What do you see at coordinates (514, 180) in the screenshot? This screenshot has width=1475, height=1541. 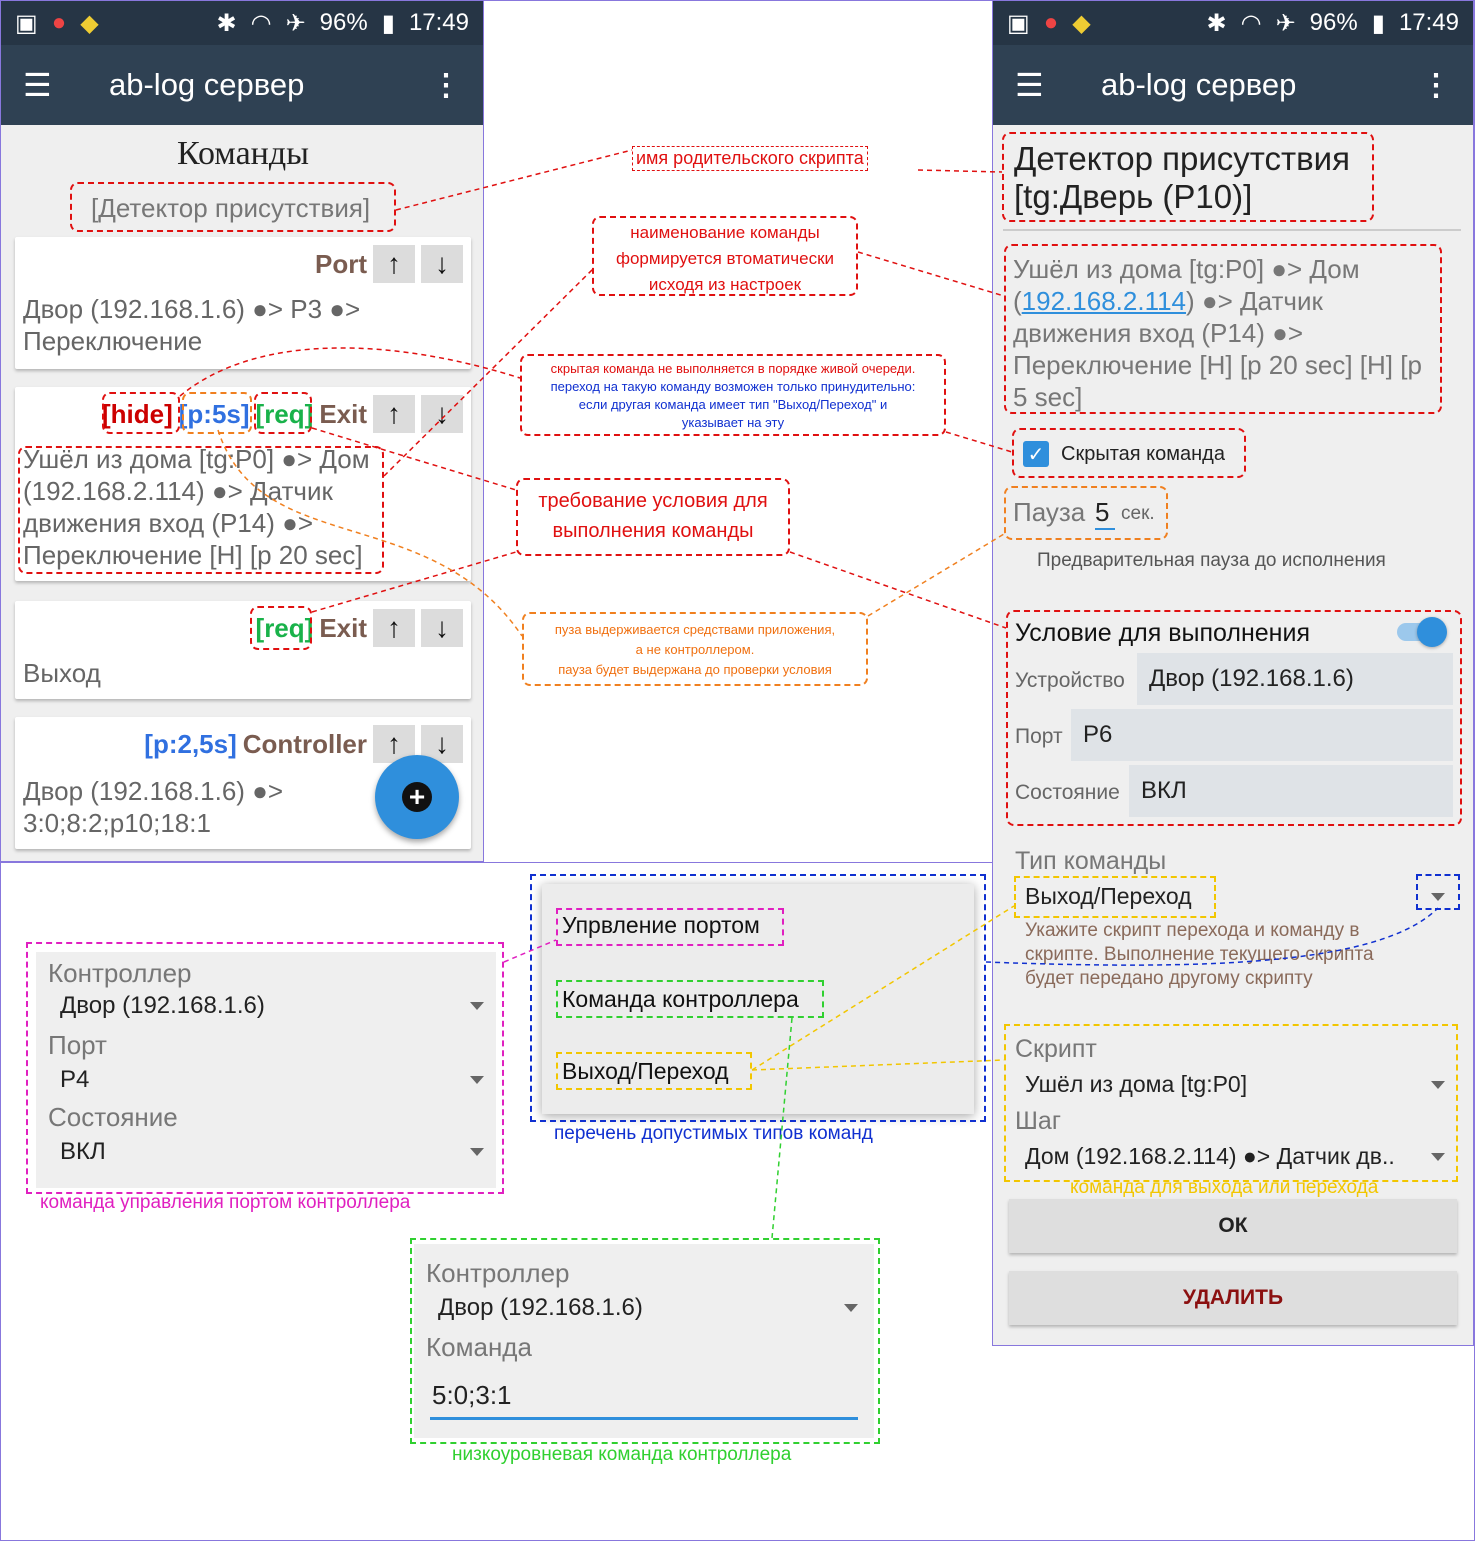 I see `connector-parent-left` at bounding box center [514, 180].